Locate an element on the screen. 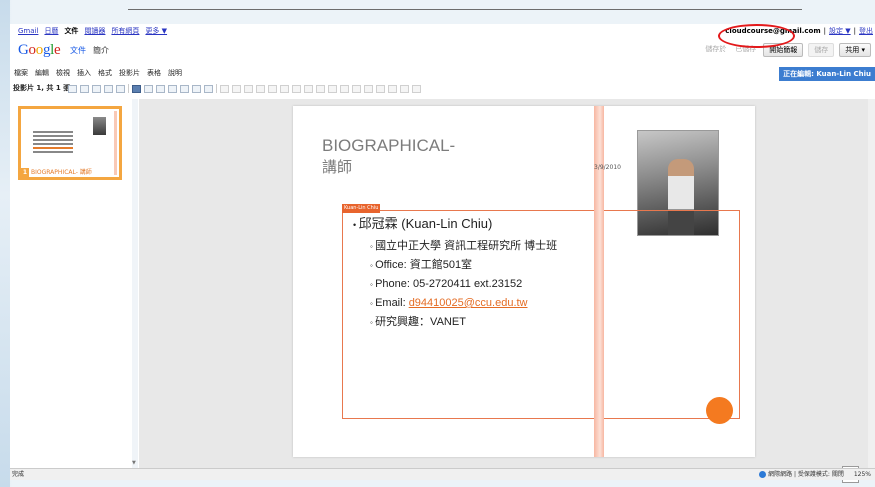 The image size is (875, 487). slide-count: 投影片 1, 共 1 張 is located at coordinates (42, 88).